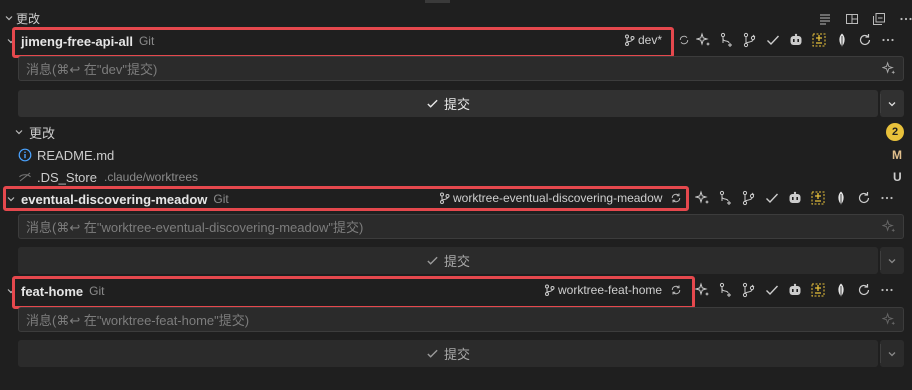 The image size is (912, 390). I want to click on list-view-icon, so click(825, 19).